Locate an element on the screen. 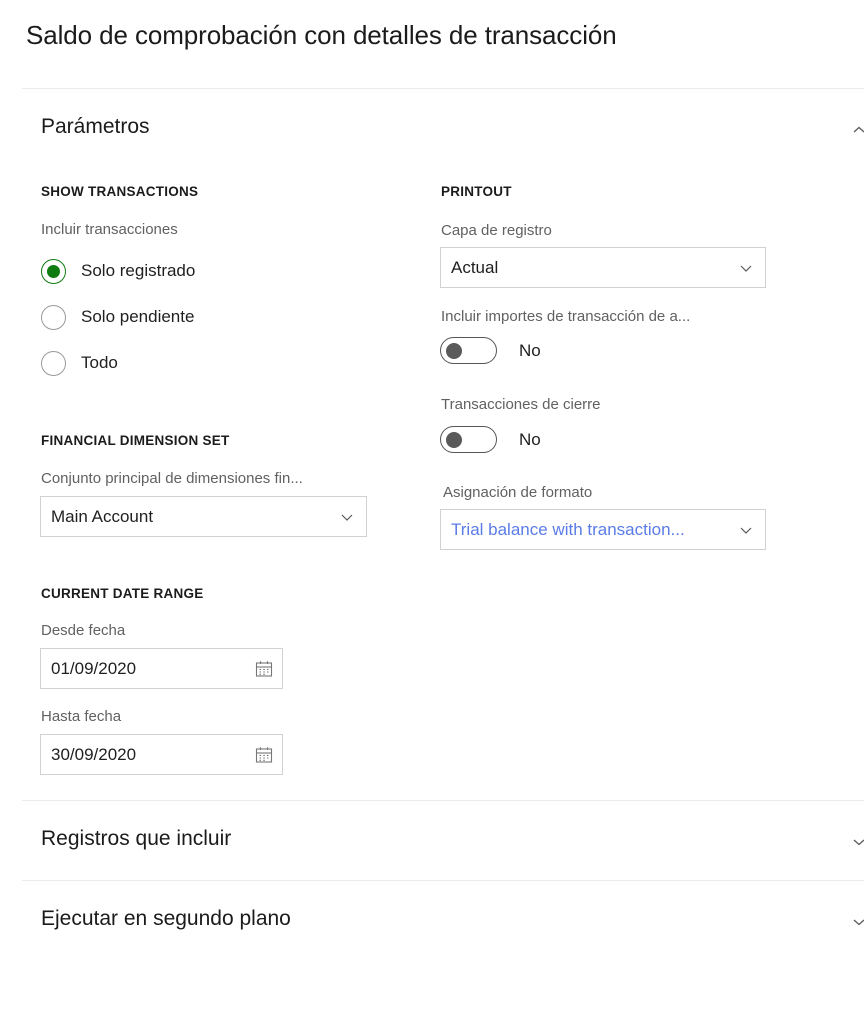 The width and height of the screenshot is (864, 1024). section-ejecutar-en-segundo-plano: Ejecutar en segundo plano is located at coordinates (443, 920).